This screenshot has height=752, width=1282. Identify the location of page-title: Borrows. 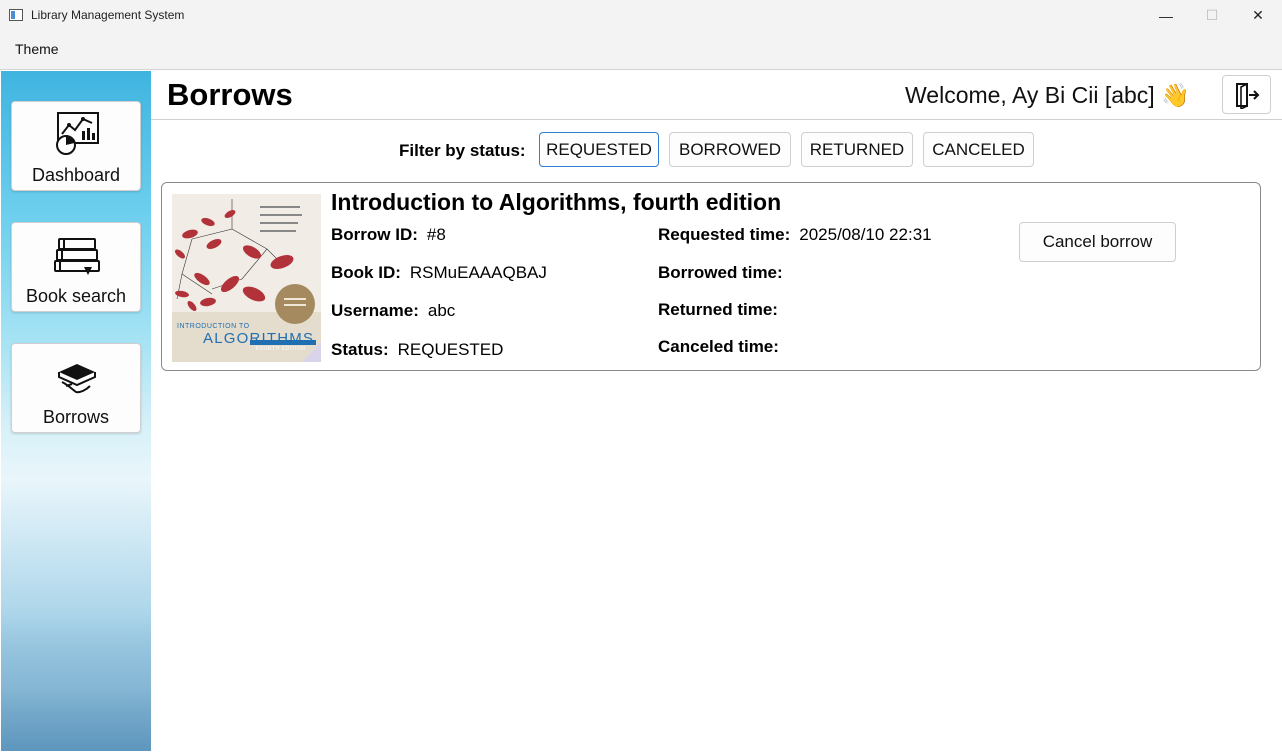
(230, 94).